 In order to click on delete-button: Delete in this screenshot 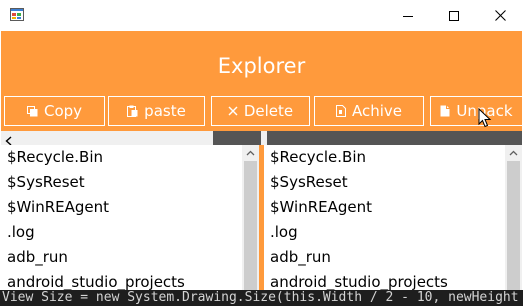, I will do `click(260, 111)`.